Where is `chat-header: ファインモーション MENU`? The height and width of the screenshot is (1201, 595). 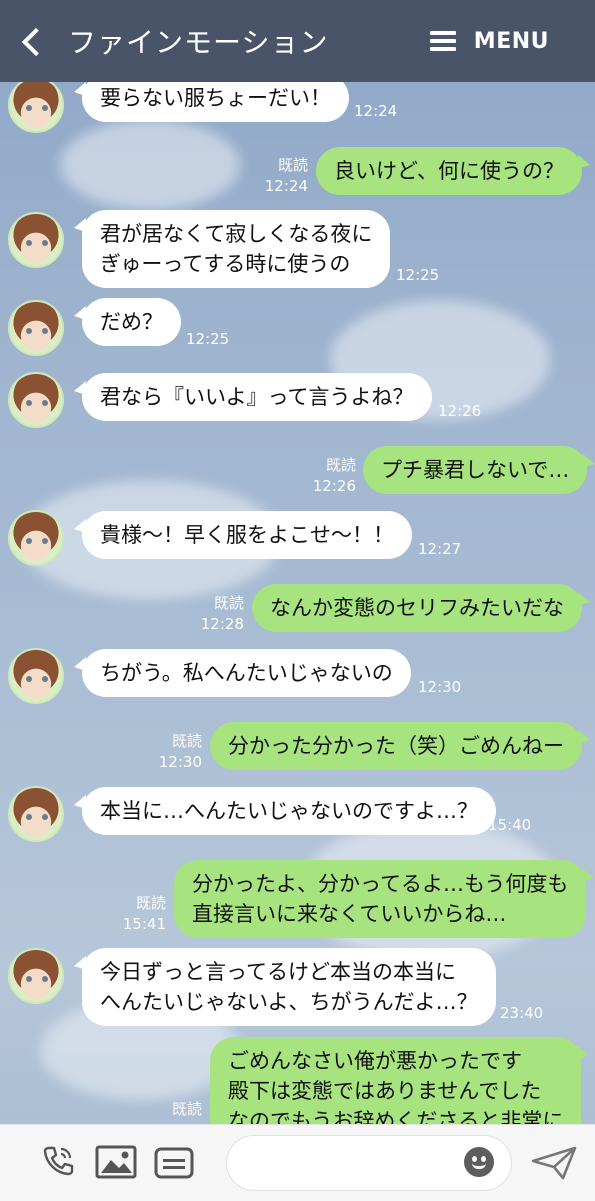 chat-header: ファインモーション MENU is located at coordinates (297, 41).